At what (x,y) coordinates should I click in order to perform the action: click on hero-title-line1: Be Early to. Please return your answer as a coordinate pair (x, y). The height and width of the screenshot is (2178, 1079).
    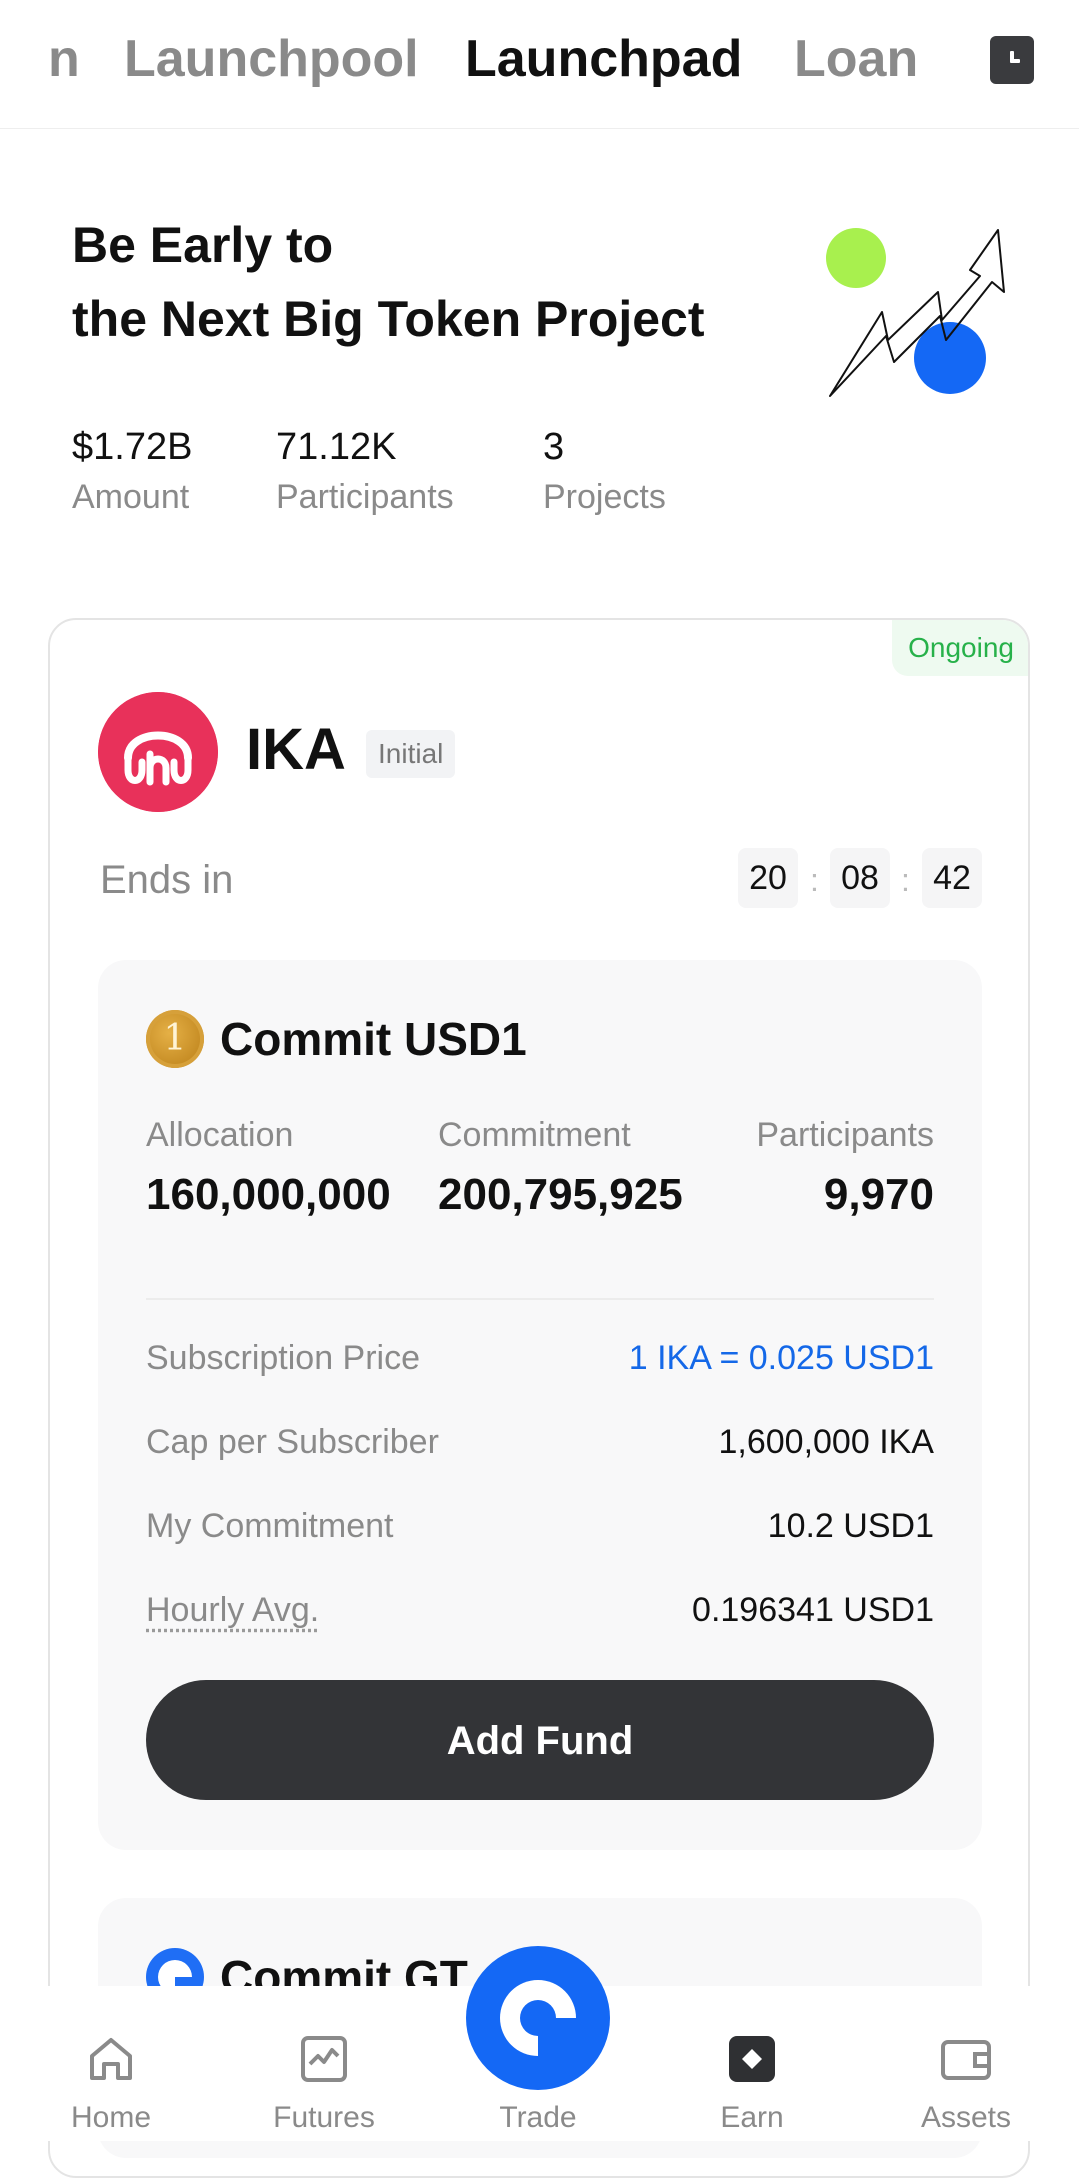
    Looking at the image, I should click on (203, 245).